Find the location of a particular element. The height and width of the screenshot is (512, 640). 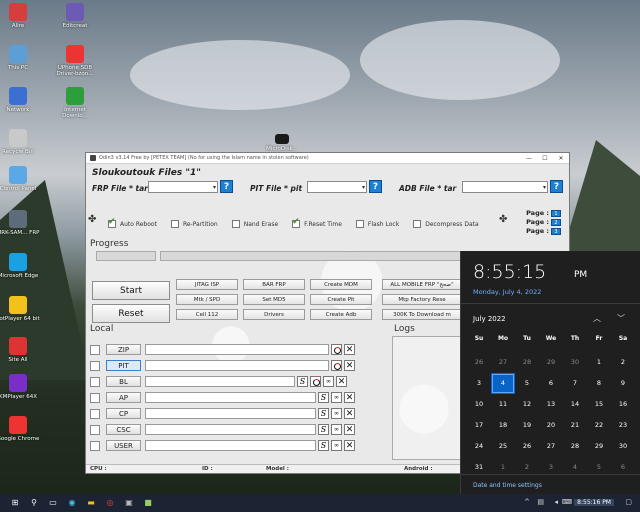

calendar-day: 21 is located at coordinates (575, 425).